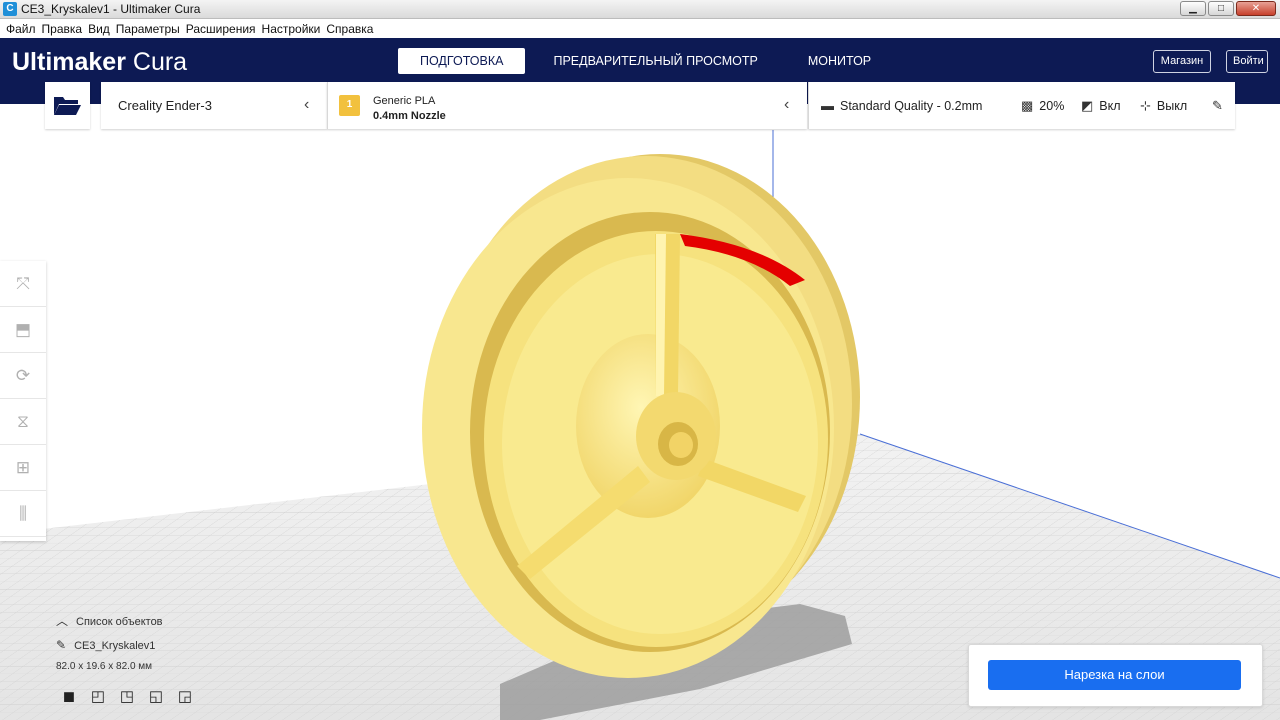  What do you see at coordinates (148, 29) in the screenshot?
I see `menu-settings: Параметры` at bounding box center [148, 29].